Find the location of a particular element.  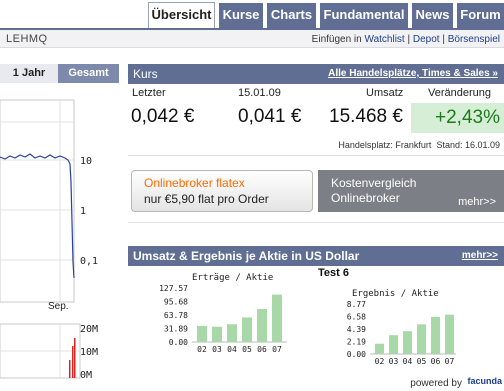

kosten-more-link: mehr>> is located at coordinates (477, 202).